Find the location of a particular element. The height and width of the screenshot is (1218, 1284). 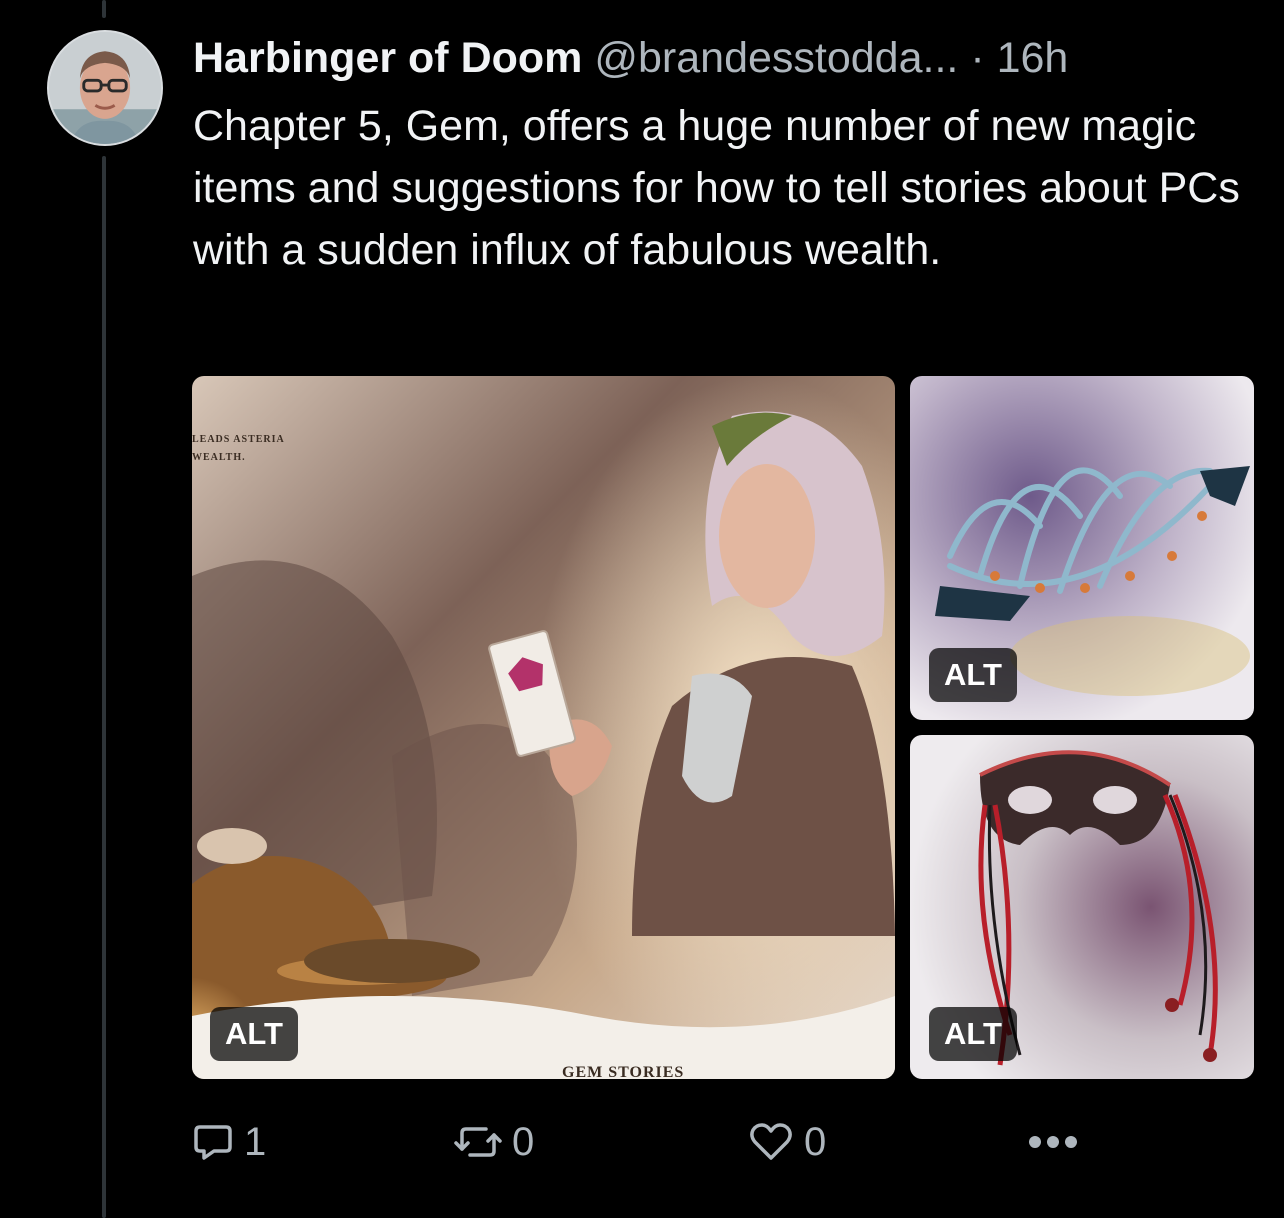

repost-icon is located at coordinates (478, 1142).